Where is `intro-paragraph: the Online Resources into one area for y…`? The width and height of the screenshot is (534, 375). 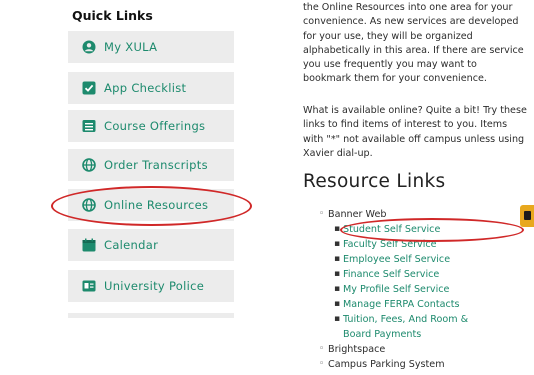
intro-paragraph: the Online Resources into one area for y… is located at coordinates (413, 43).